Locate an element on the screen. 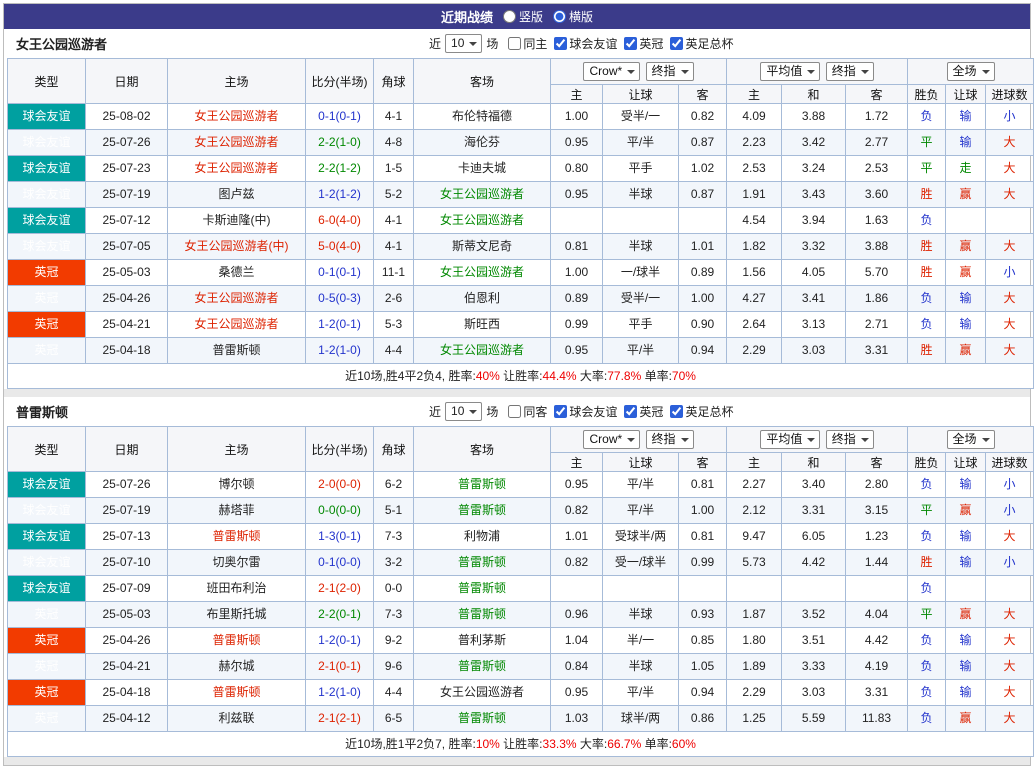 The width and height of the screenshot is (1034, 769). home-team-link: 利兹联 is located at coordinates (236, 718).